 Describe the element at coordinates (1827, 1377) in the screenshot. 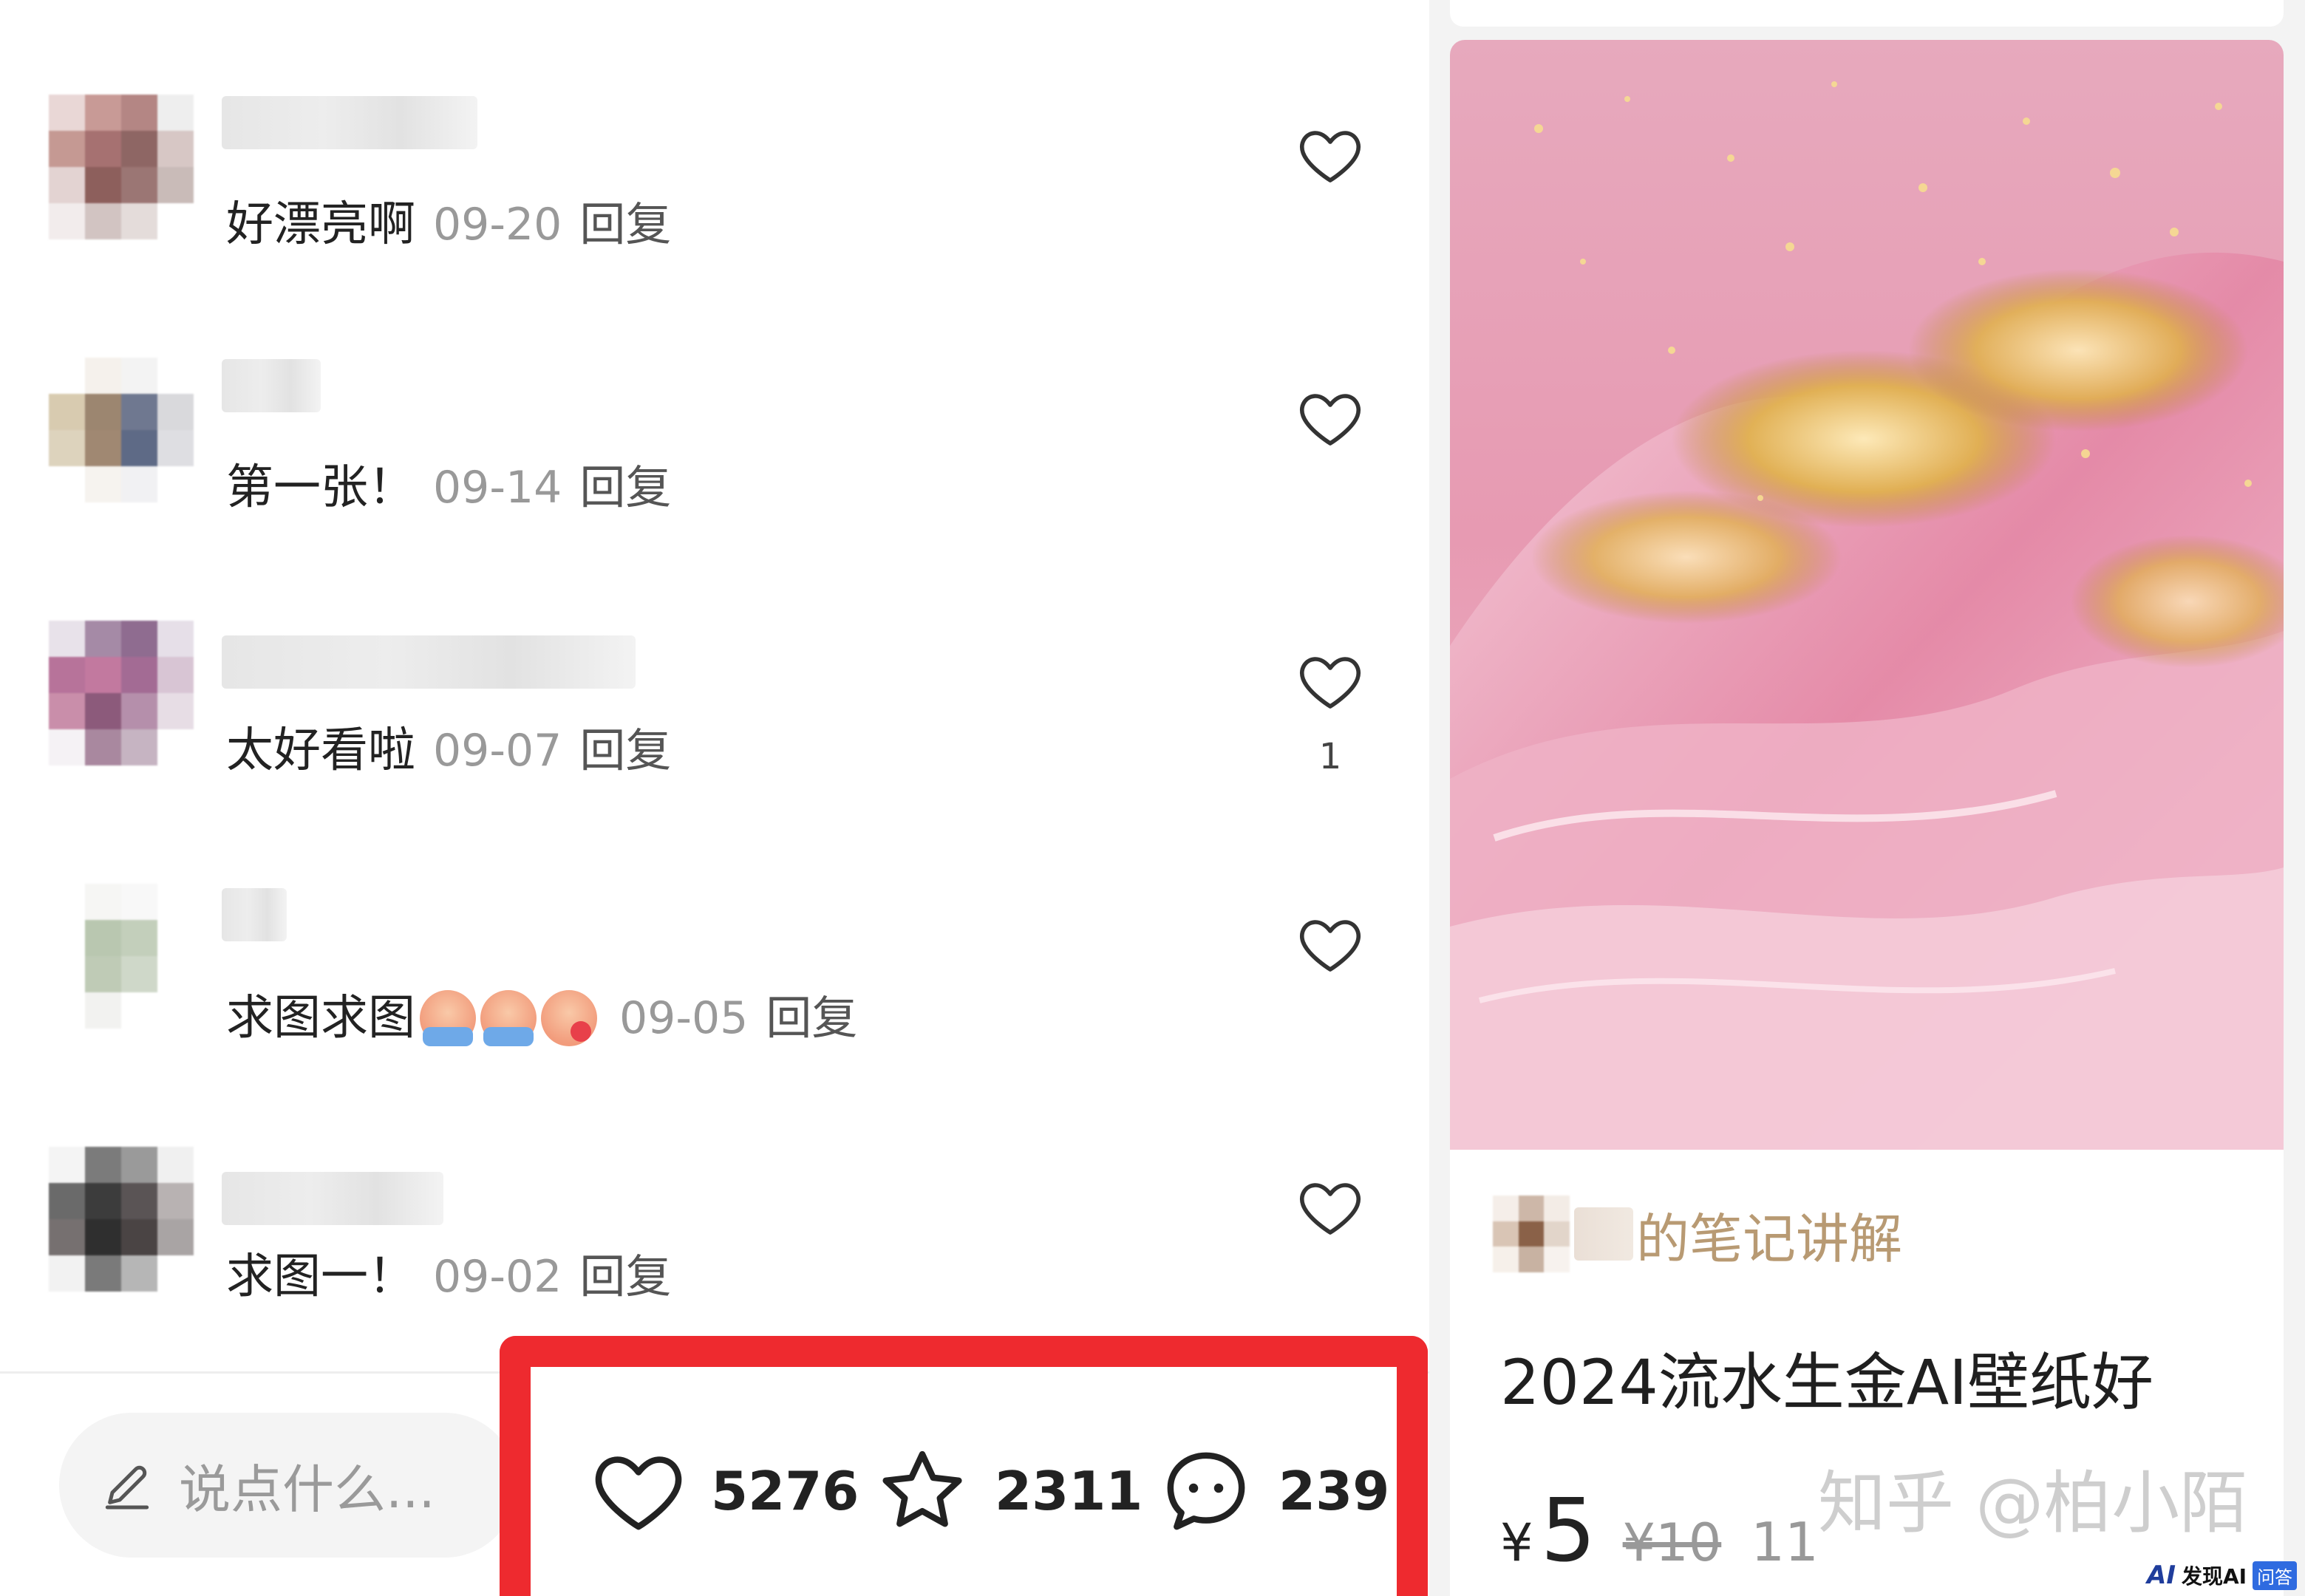

I see `note-title: 2024流水生金AI壁纸好` at that location.